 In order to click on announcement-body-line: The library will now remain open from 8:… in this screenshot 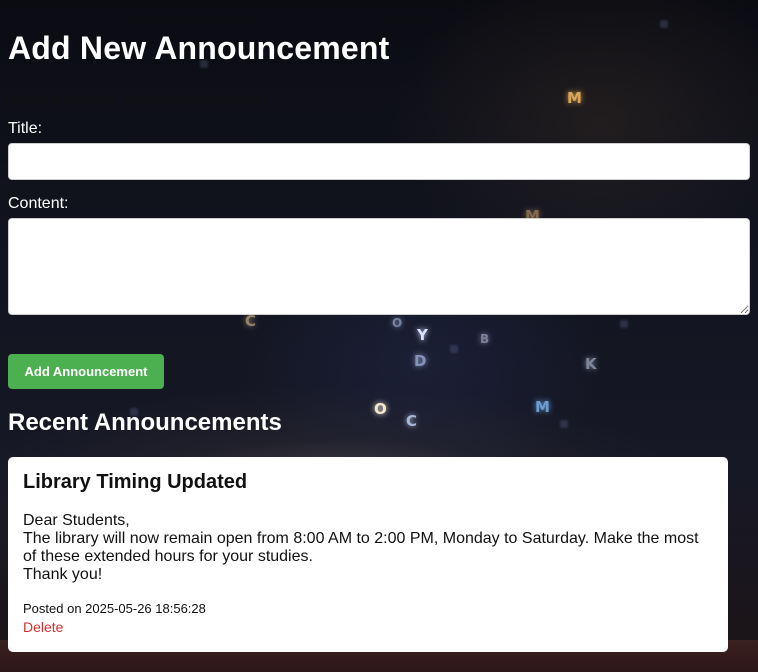, I will do `click(361, 547)`.